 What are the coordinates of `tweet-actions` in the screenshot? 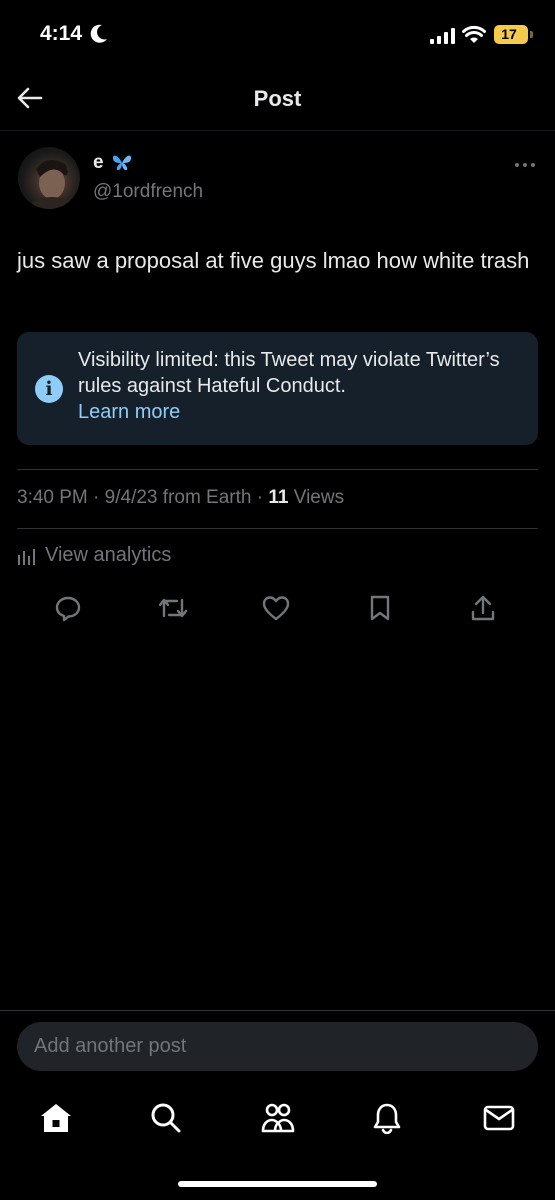 It's located at (277, 608).